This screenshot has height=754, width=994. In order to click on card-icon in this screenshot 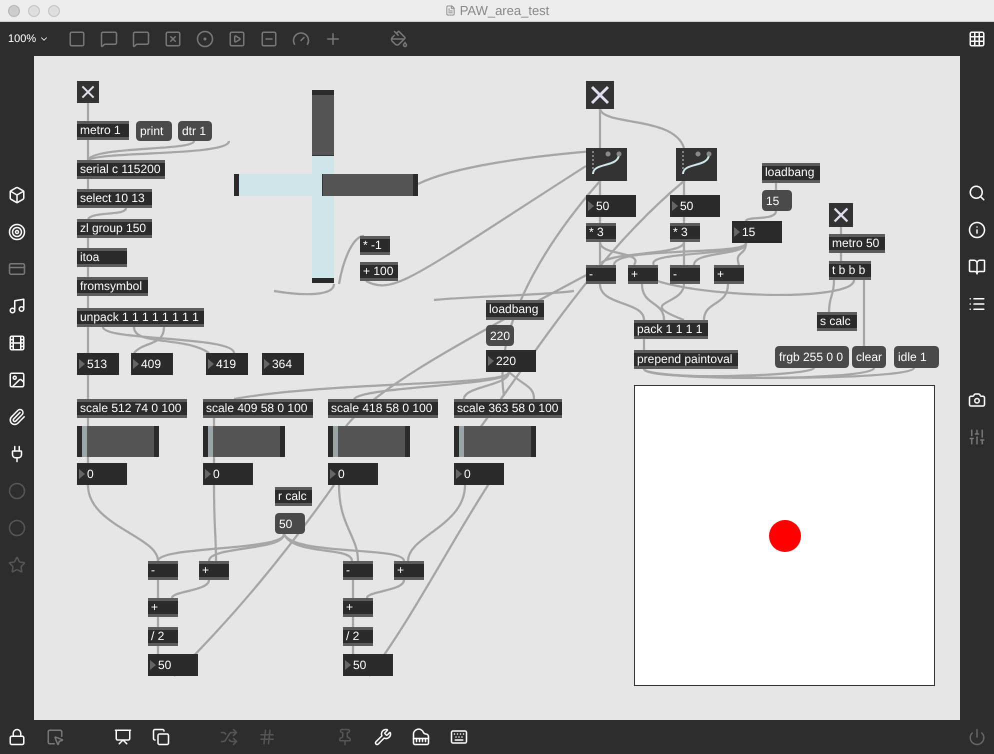, I will do `click(17, 269)`.